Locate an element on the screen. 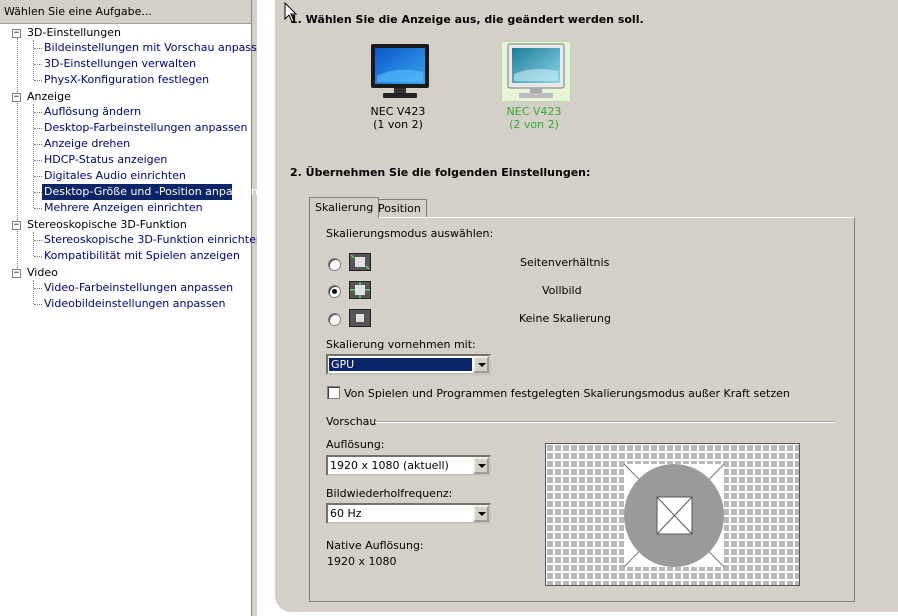 Image resolution: width=898 pixels, height=616 pixels. aspect-ratio-label: Seitenverhältnis is located at coordinates (565, 262).